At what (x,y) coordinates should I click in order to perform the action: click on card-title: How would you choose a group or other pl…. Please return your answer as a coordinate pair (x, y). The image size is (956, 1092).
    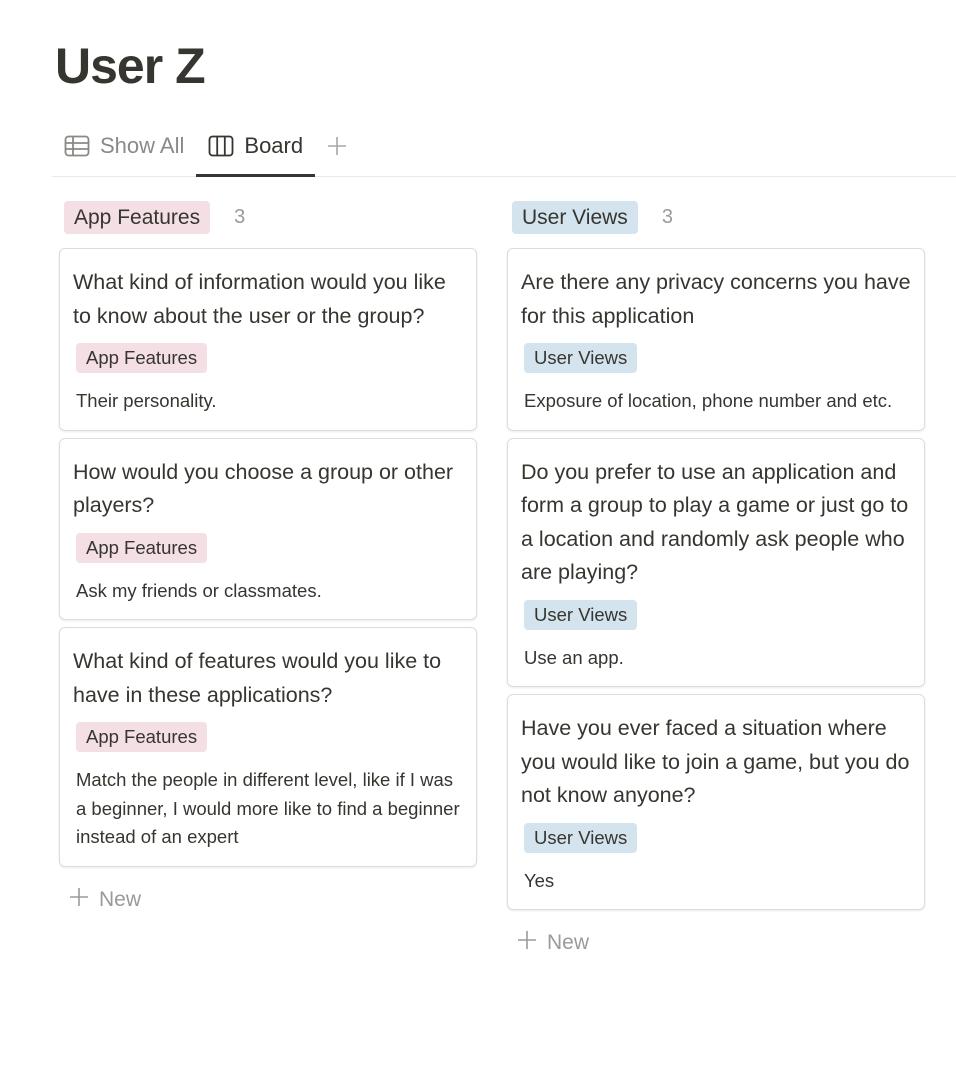
    Looking at the image, I should click on (263, 488).